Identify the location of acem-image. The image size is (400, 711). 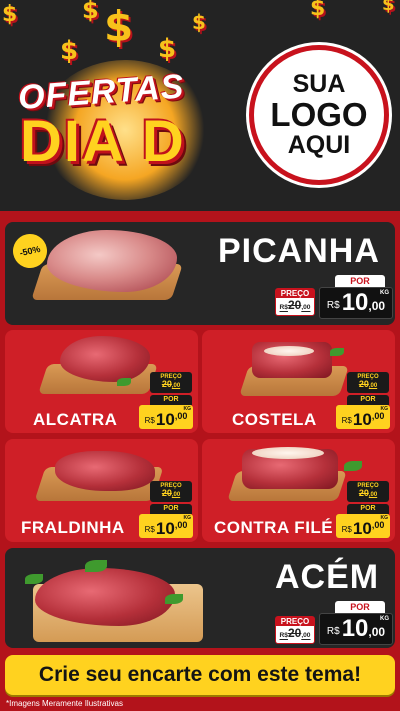
(105, 597).